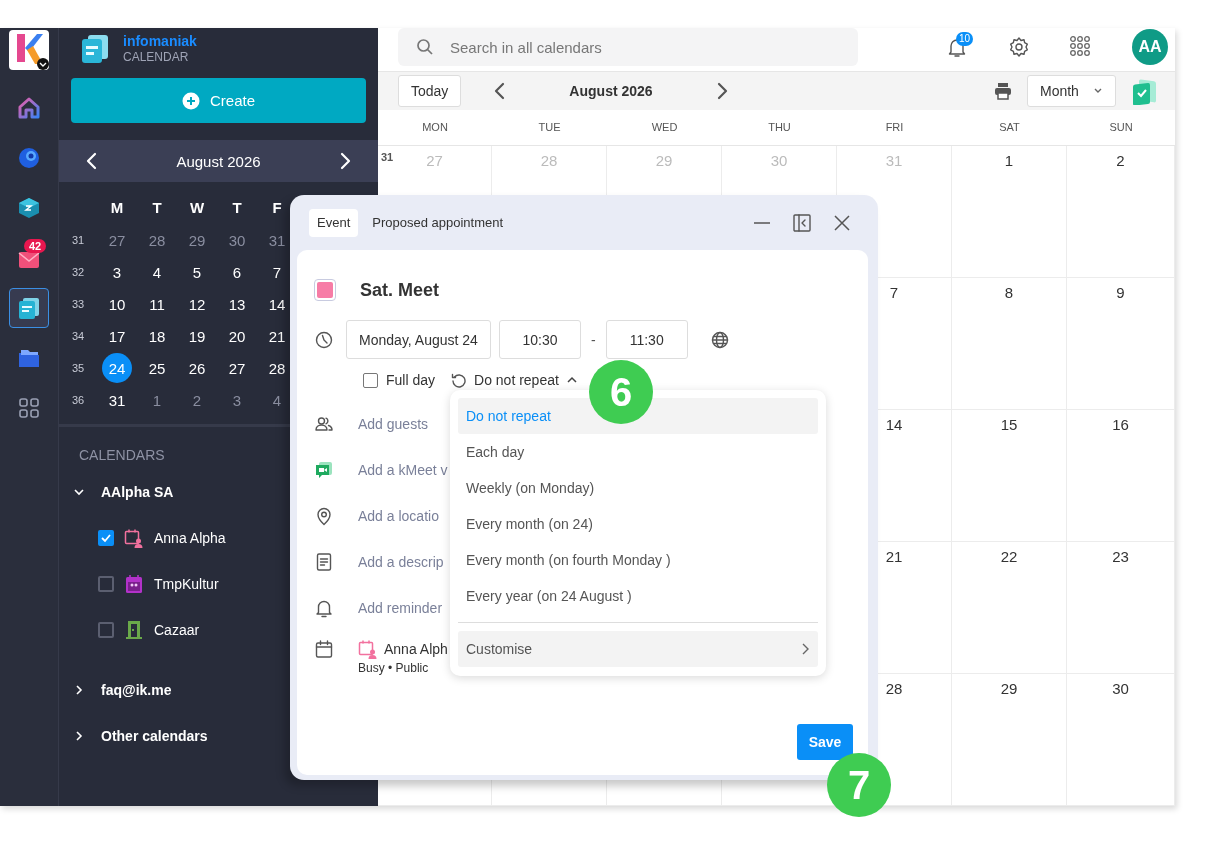 The height and width of the screenshot is (842, 1210). Describe the element at coordinates (186, 584) in the screenshot. I see `calendar-name: TmpKultur` at that location.